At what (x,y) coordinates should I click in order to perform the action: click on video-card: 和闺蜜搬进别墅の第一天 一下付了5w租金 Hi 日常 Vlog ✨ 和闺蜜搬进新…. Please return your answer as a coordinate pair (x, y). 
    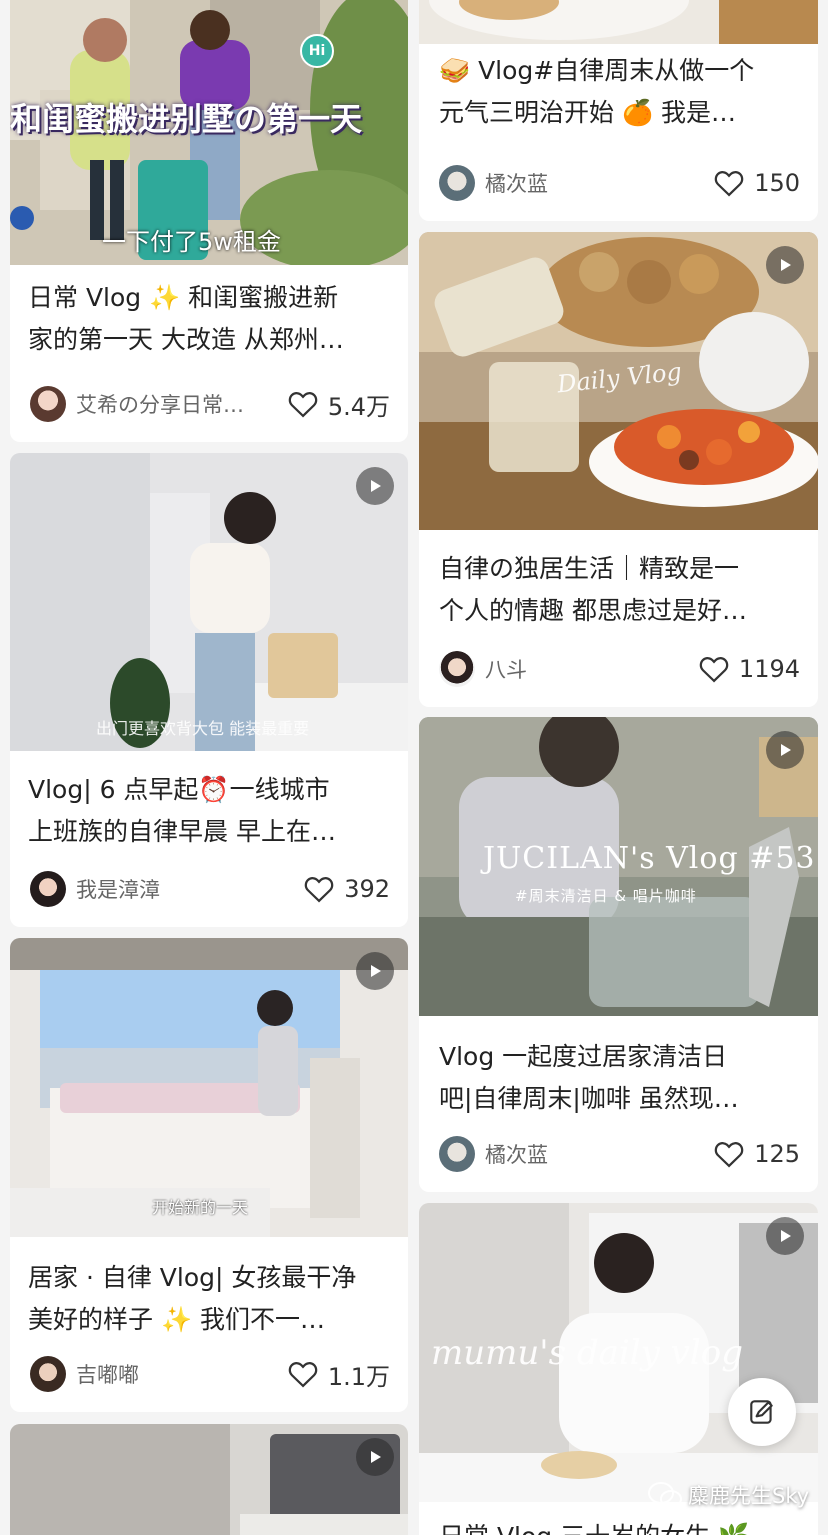
    Looking at the image, I should click on (209, 221).